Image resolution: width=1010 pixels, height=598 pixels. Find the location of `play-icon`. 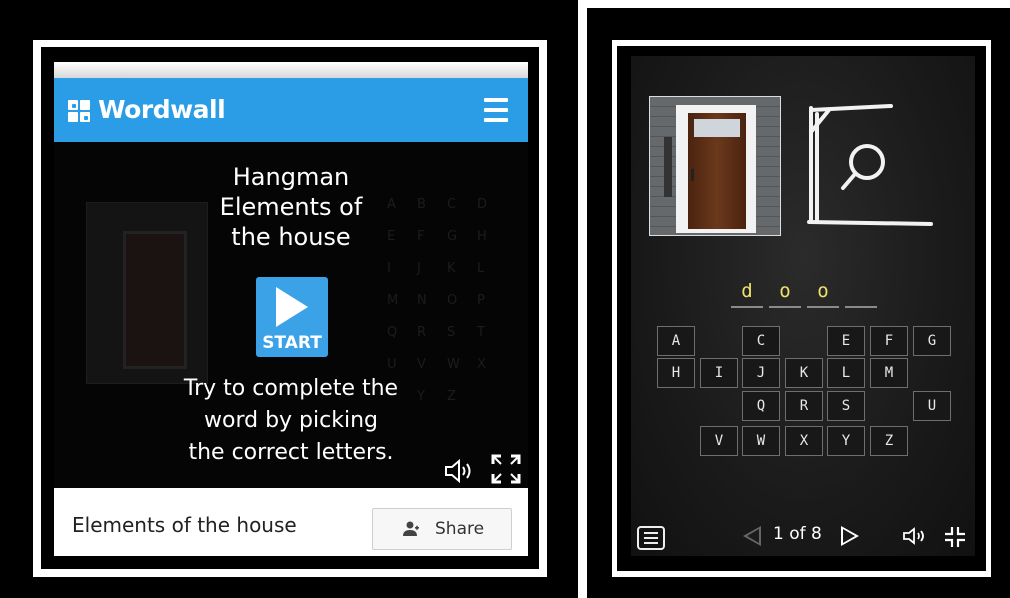

play-icon is located at coordinates (292, 307).